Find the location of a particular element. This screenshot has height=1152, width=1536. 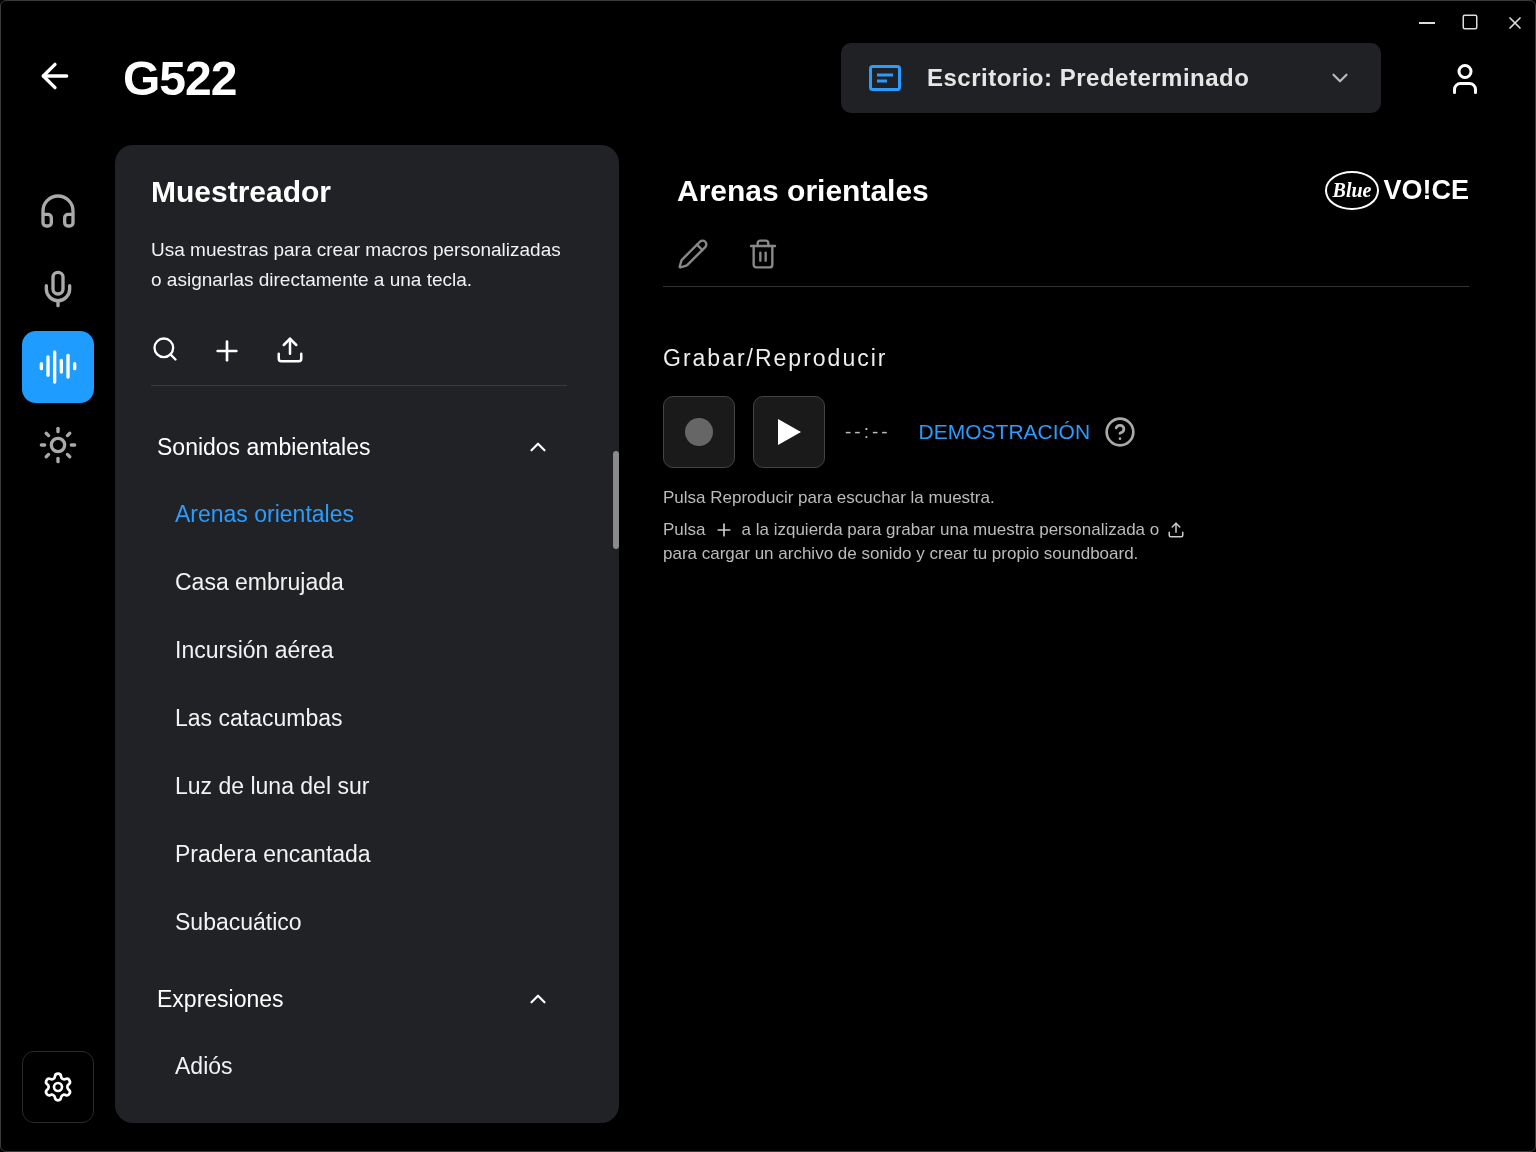

maximize-icon is located at coordinates (1470, 22).